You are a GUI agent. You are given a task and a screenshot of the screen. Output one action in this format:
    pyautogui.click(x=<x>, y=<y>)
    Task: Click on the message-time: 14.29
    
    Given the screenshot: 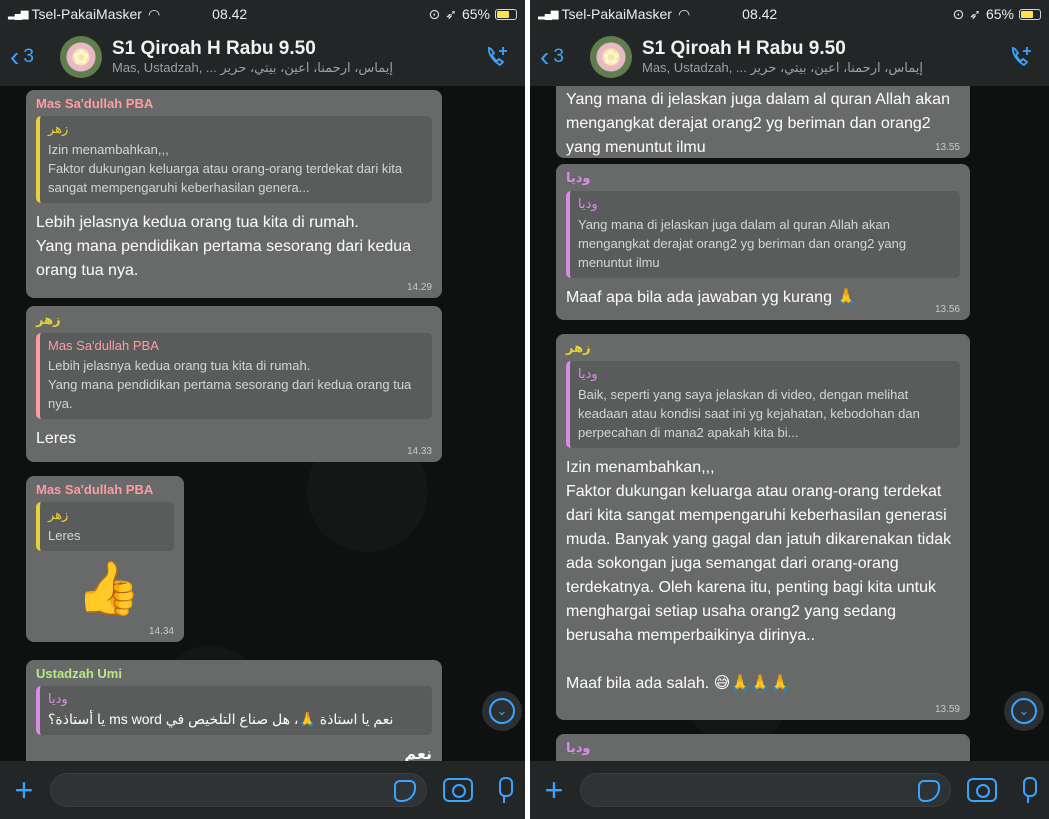 What is the action you would take?
    pyautogui.click(x=419, y=287)
    